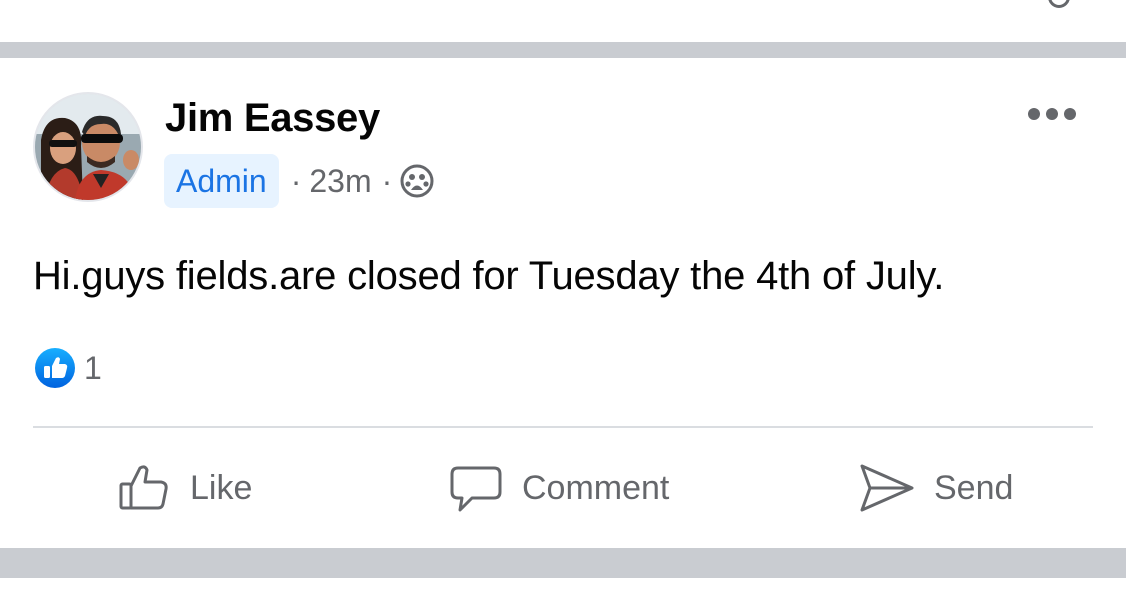  Describe the element at coordinates (563, 427) in the screenshot. I see `actions-divider` at that location.